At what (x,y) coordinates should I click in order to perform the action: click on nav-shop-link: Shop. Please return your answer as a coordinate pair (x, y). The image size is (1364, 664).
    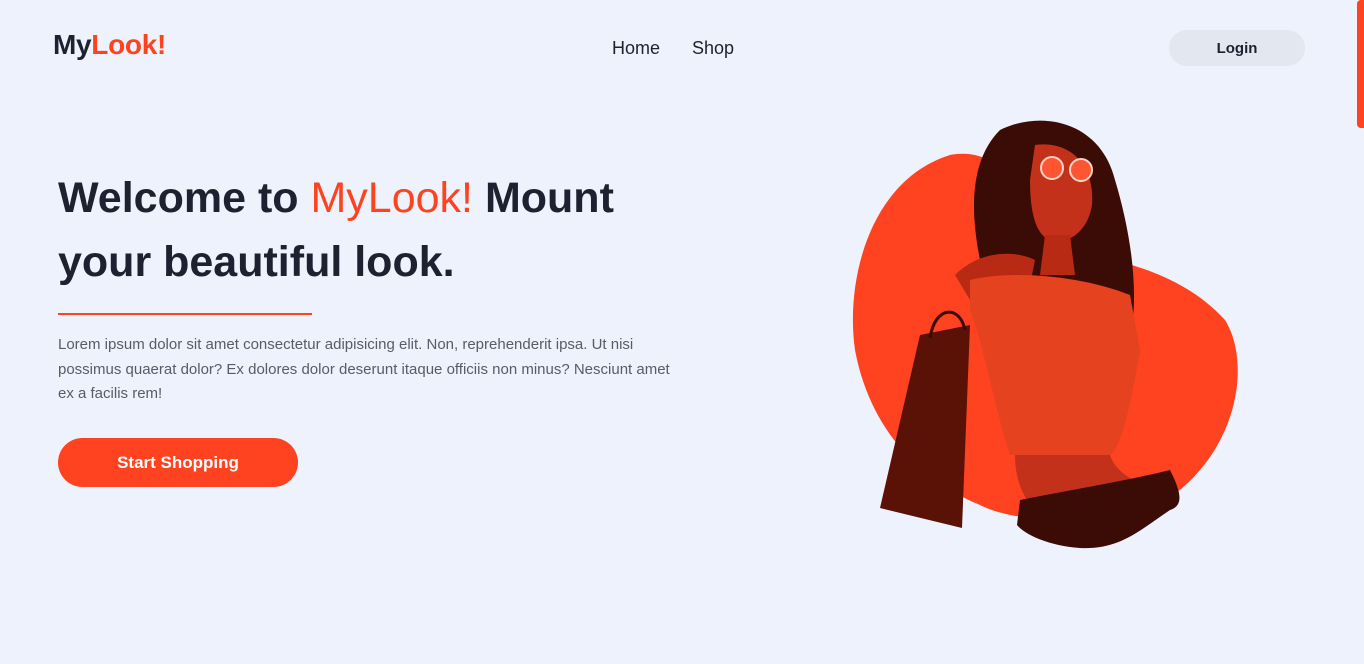
    Looking at the image, I should click on (713, 48).